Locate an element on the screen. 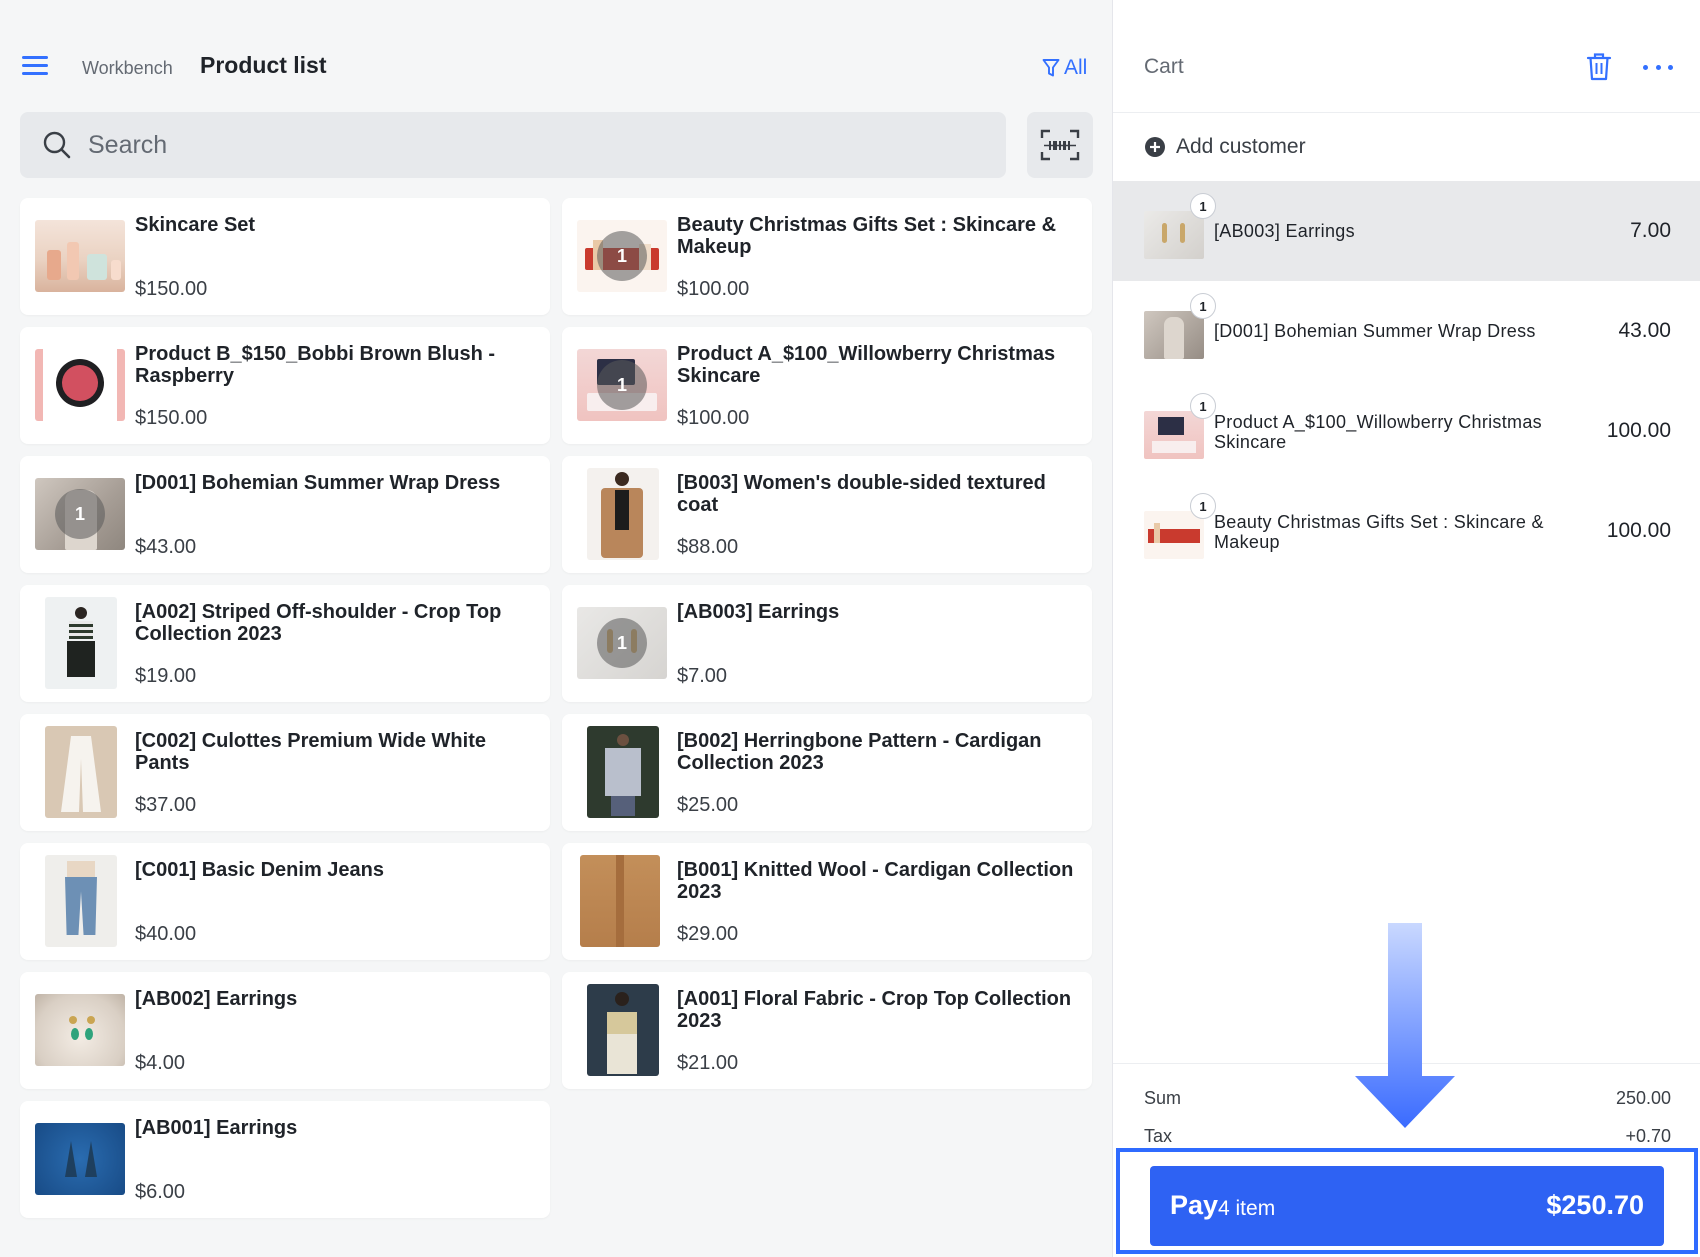 The height and width of the screenshot is (1257, 1700). funnel-icon is located at coordinates (1051, 68).